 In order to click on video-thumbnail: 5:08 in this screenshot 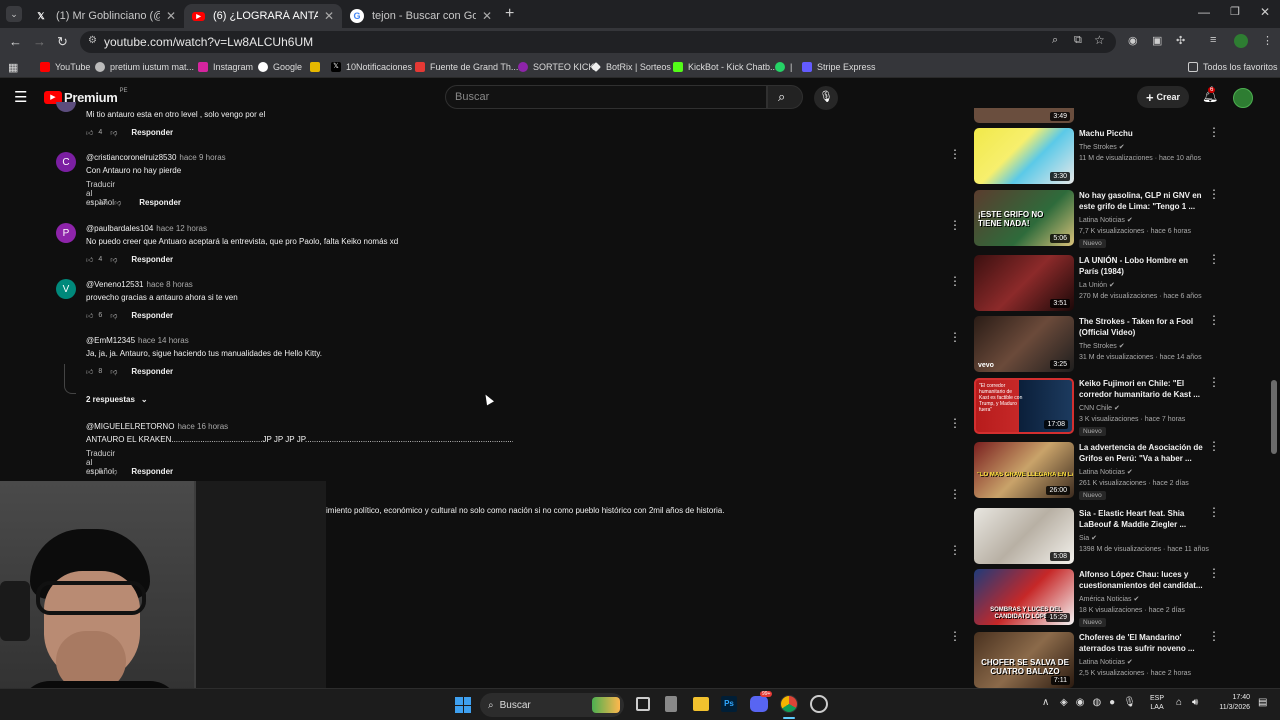, I will do `click(1024, 536)`.